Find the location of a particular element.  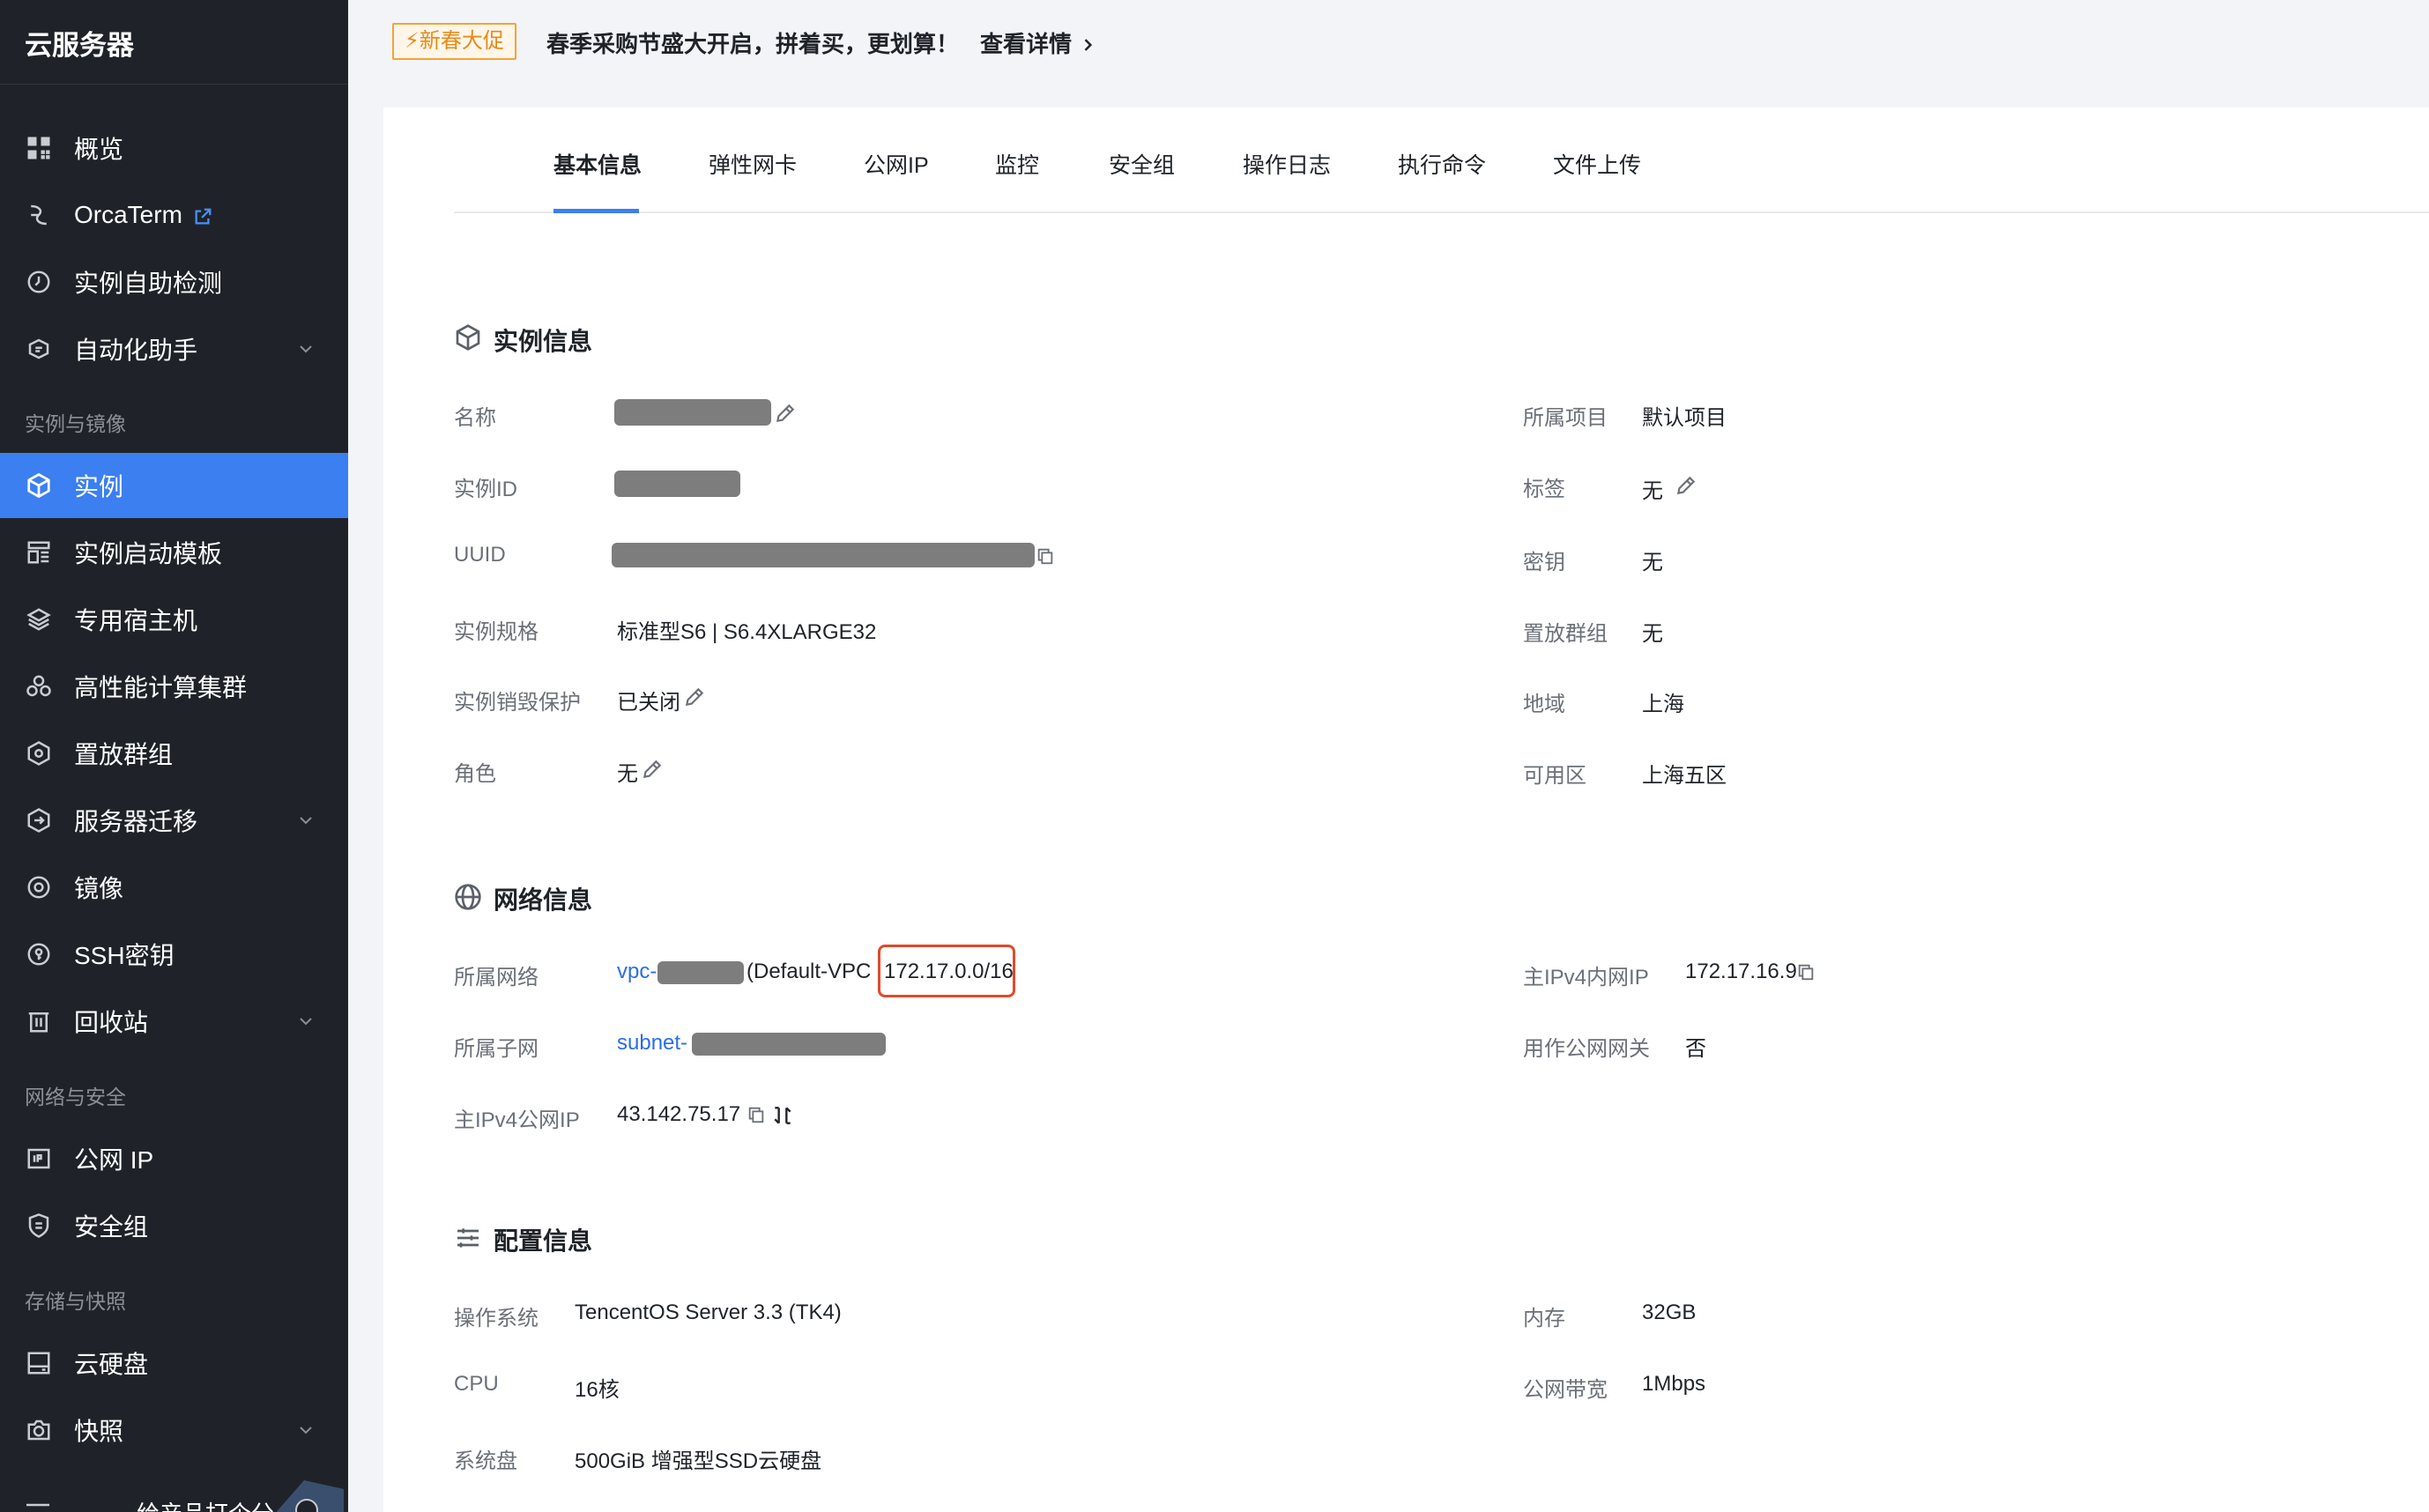

camera-icon is located at coordinates (39, 1430).